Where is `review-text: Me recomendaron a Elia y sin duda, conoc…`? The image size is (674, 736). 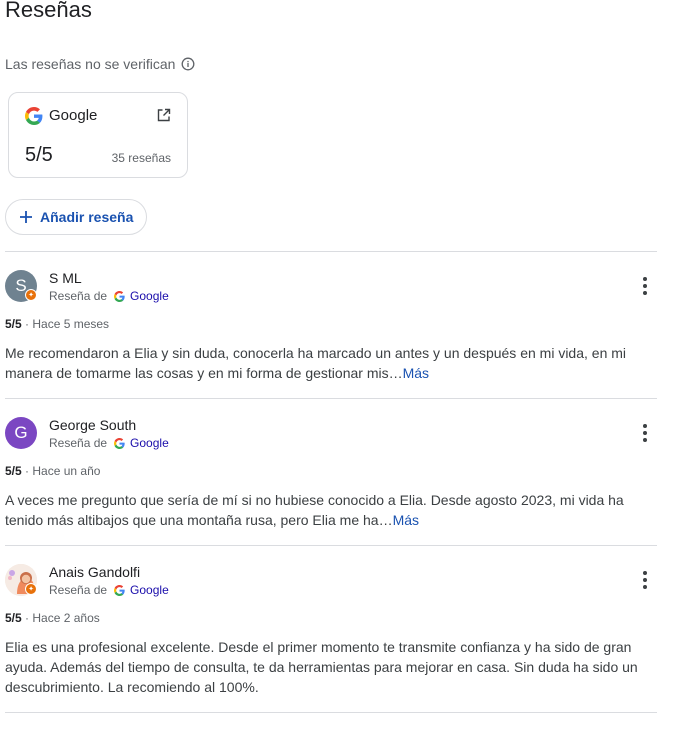 review-text: Me recomendaron a Elia y sin duda, conoc… is located at coordinates (330, 363).